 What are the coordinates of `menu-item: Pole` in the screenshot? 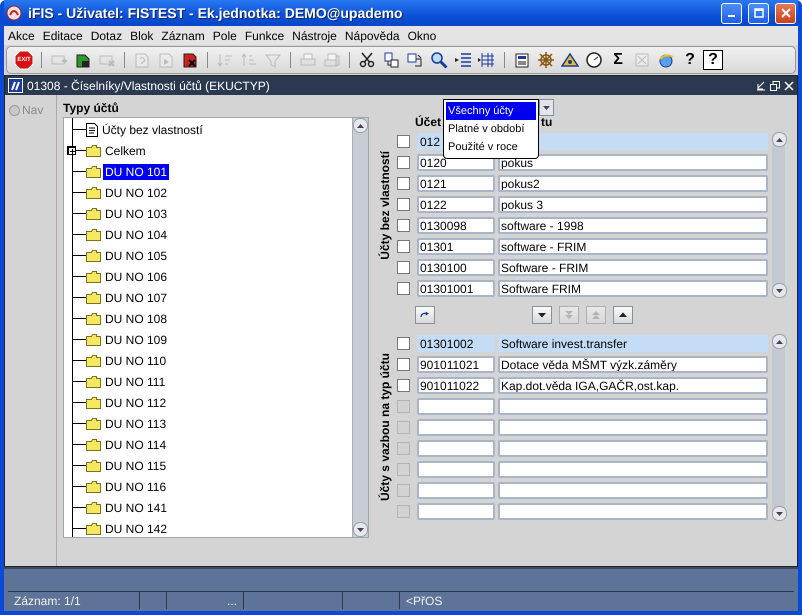 It's located at (224, 35).